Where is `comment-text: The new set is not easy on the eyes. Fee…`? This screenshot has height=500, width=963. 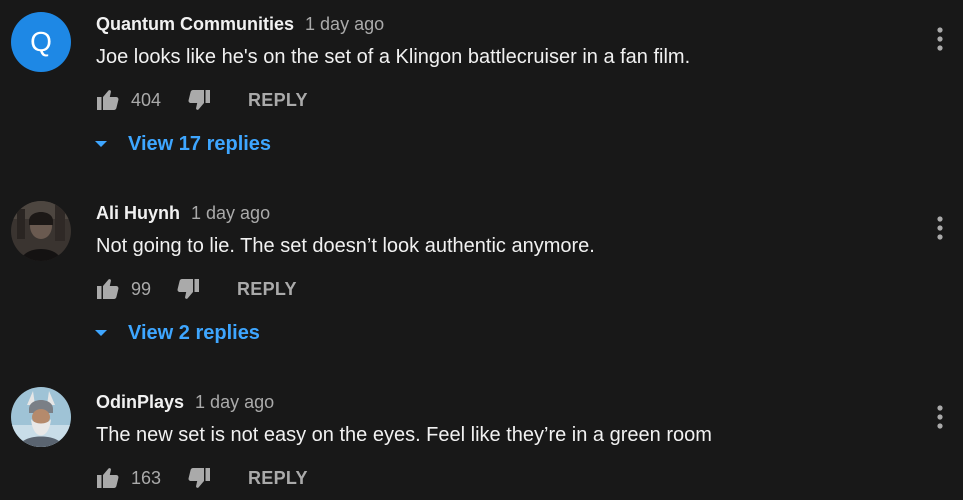
comment-text: The new set is not easy on the eyes. Fee… is located at coordinates (404, 435).